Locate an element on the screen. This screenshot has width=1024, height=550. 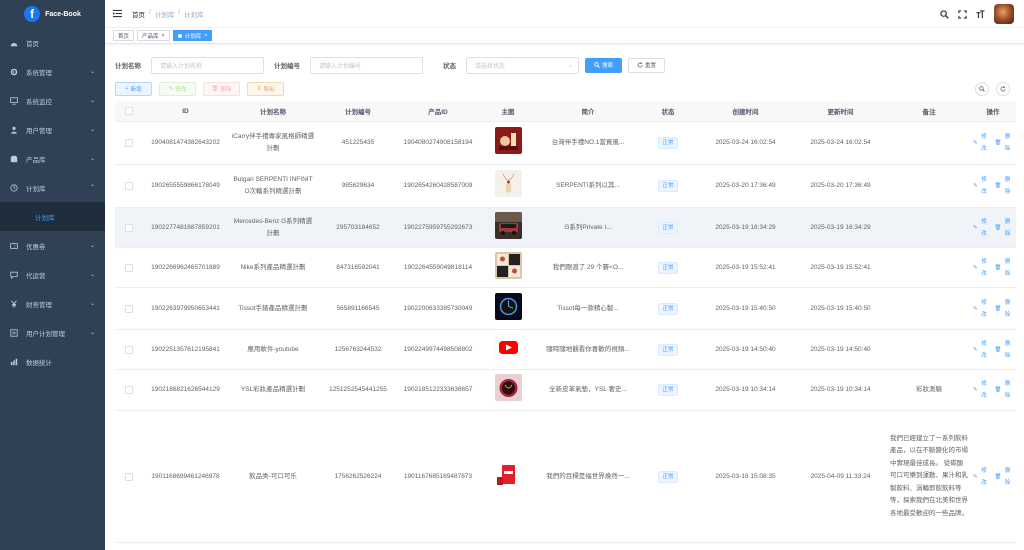
tag-view-item: 产品库 × is located at coordinates (153, 35).